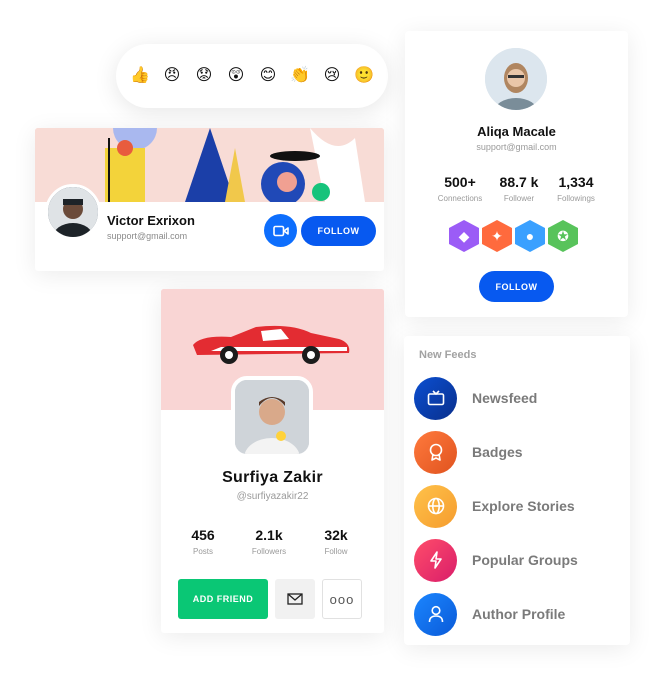 The image size is (665, 686). Describe the element at coordinates (516, 147) in the screenshot. I see `aliqa-email: support@gmail.com` at that location.